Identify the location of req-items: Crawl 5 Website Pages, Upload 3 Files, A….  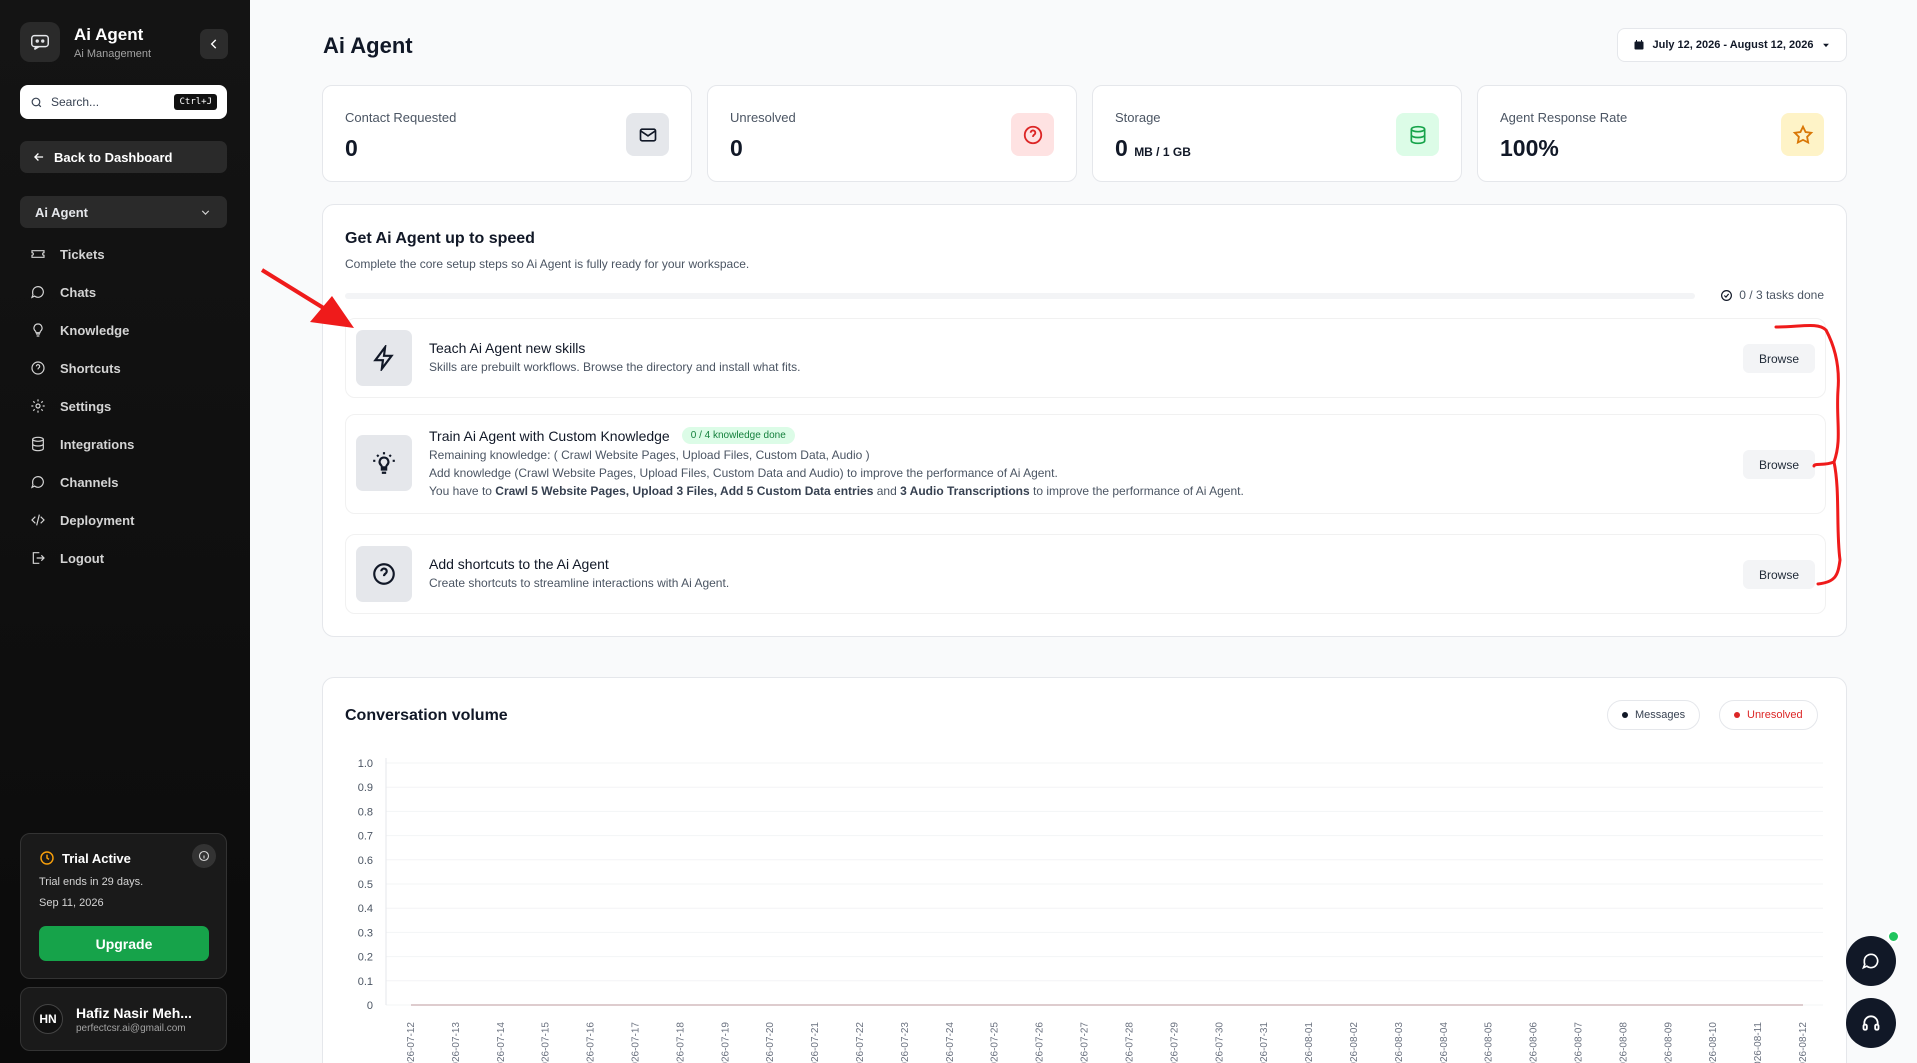
(684, 491).